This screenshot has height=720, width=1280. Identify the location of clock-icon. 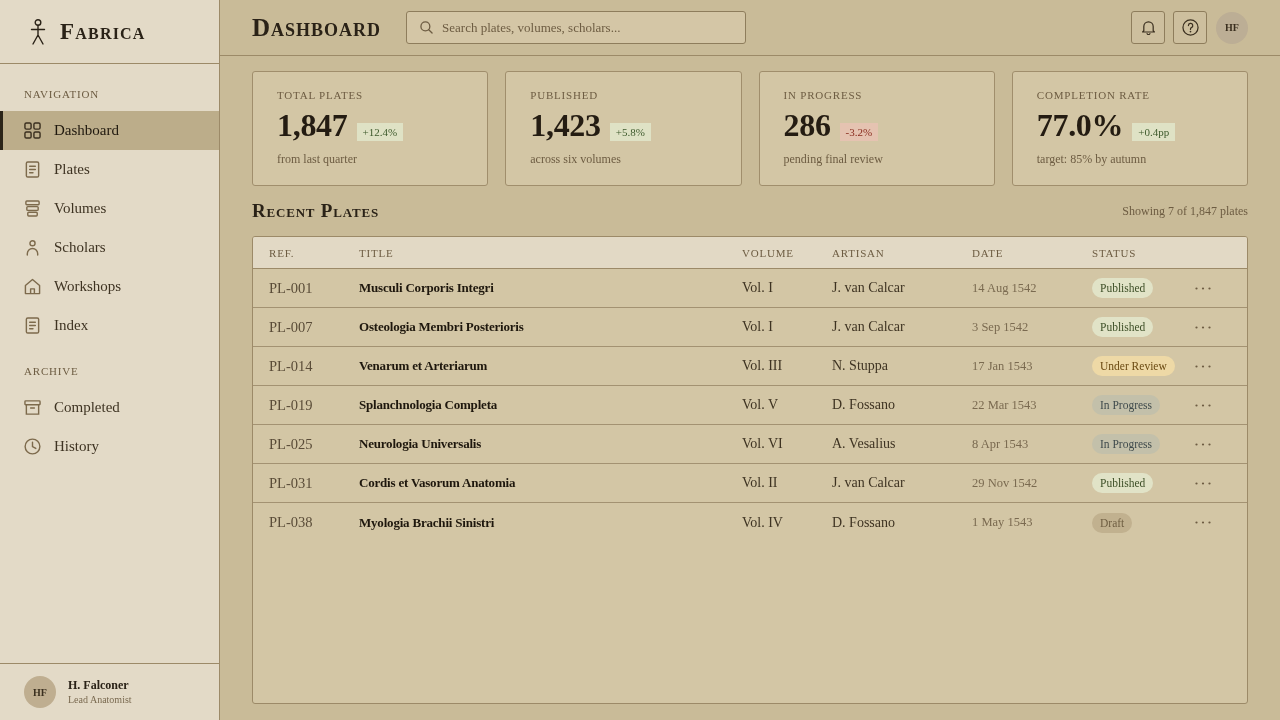
(32, 446).